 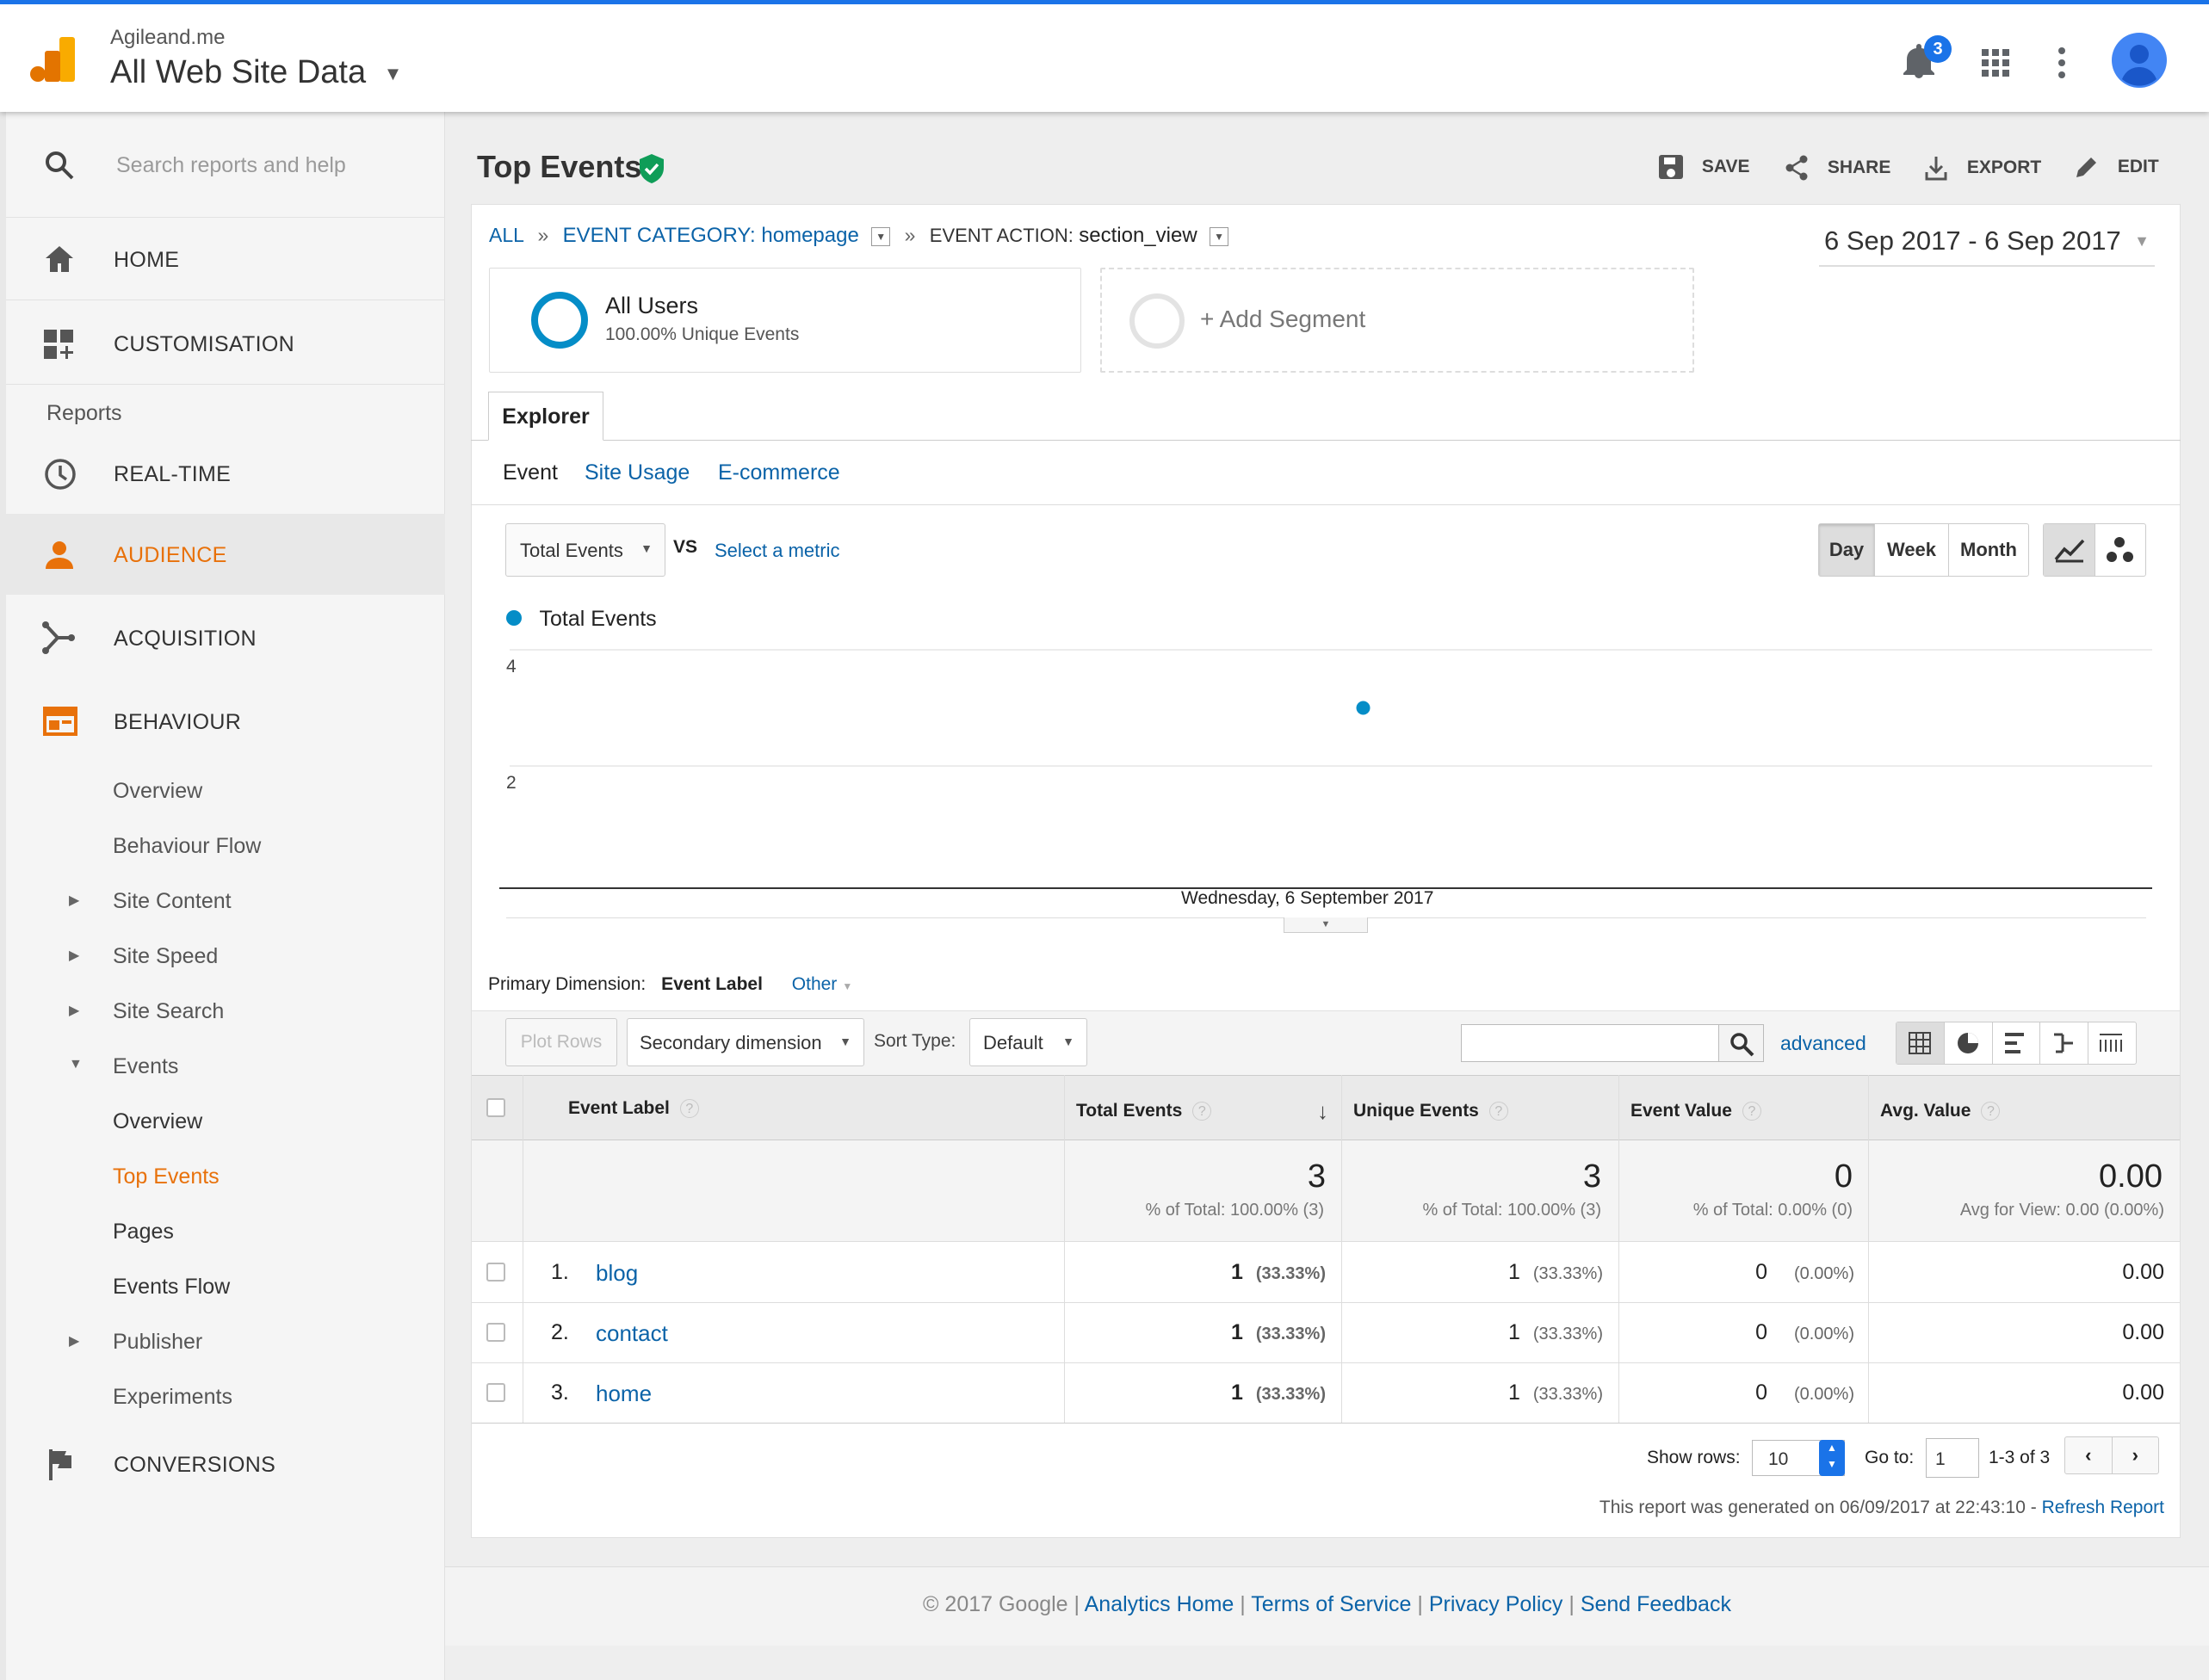 What do you see at coordinates (1144, 1111) in the screenshot?
I see `header-total-events: Total Events?` at bounding box center [1144, 1111].